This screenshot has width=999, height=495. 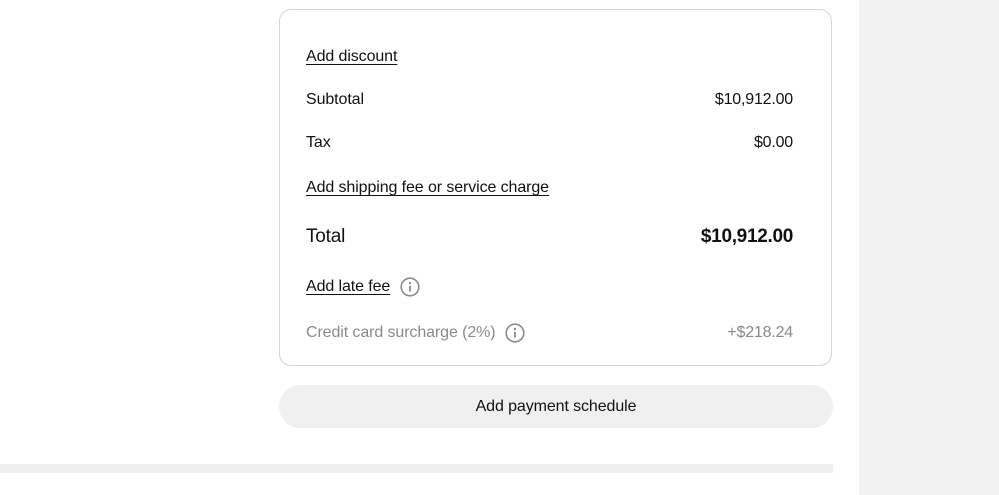 I want to click on discount-row: Add discount, so click(x=549, y=57).